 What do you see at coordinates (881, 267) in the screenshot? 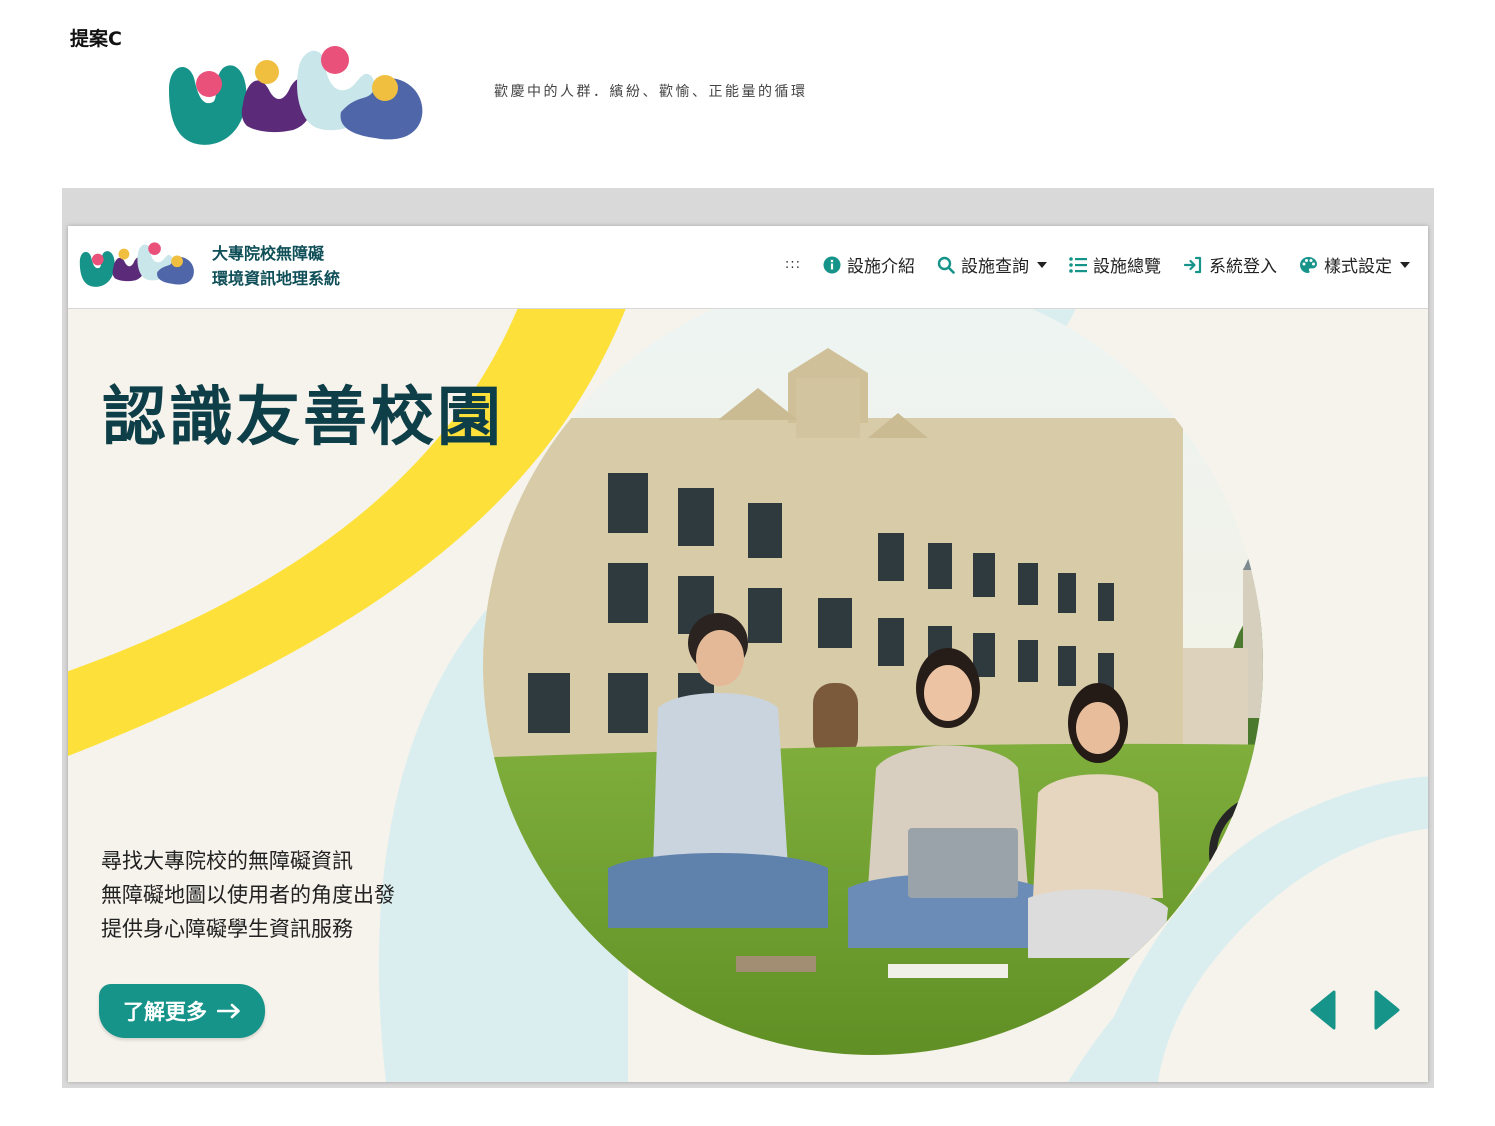
I see `nav-facility-intro-label: 設施介紹` at bounding box center [881, 267].